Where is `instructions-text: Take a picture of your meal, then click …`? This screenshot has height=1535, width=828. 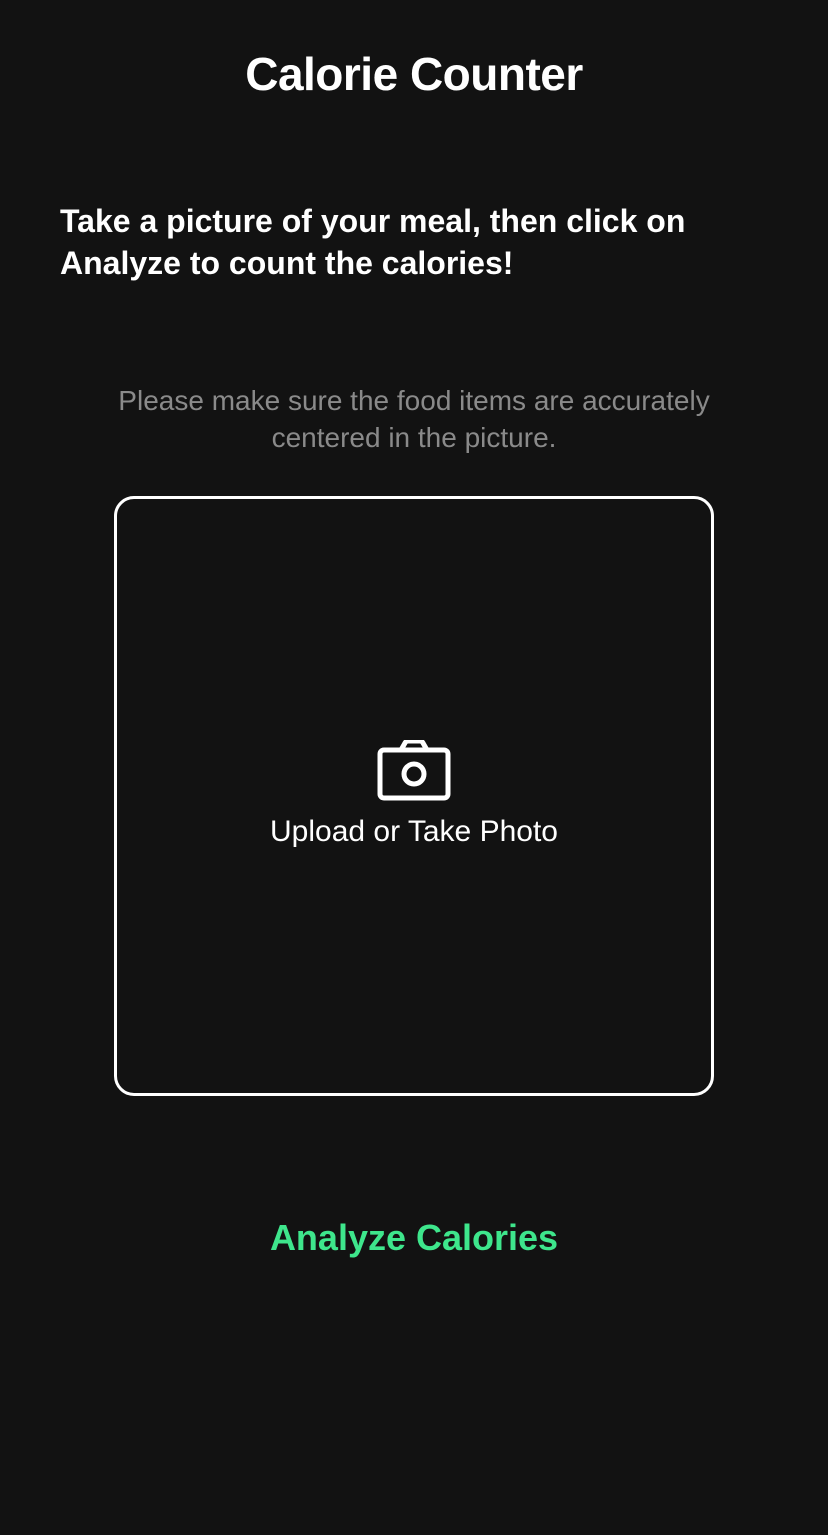
instructions-text: Take a picture of your meal, then click … is located at coordinates (373, 242).